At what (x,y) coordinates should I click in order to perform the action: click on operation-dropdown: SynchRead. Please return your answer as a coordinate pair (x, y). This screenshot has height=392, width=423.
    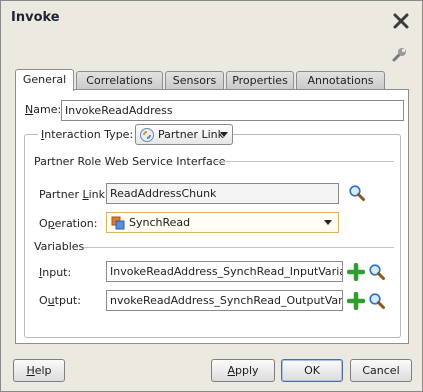
    Looking at the image, I should click on (222, 222).